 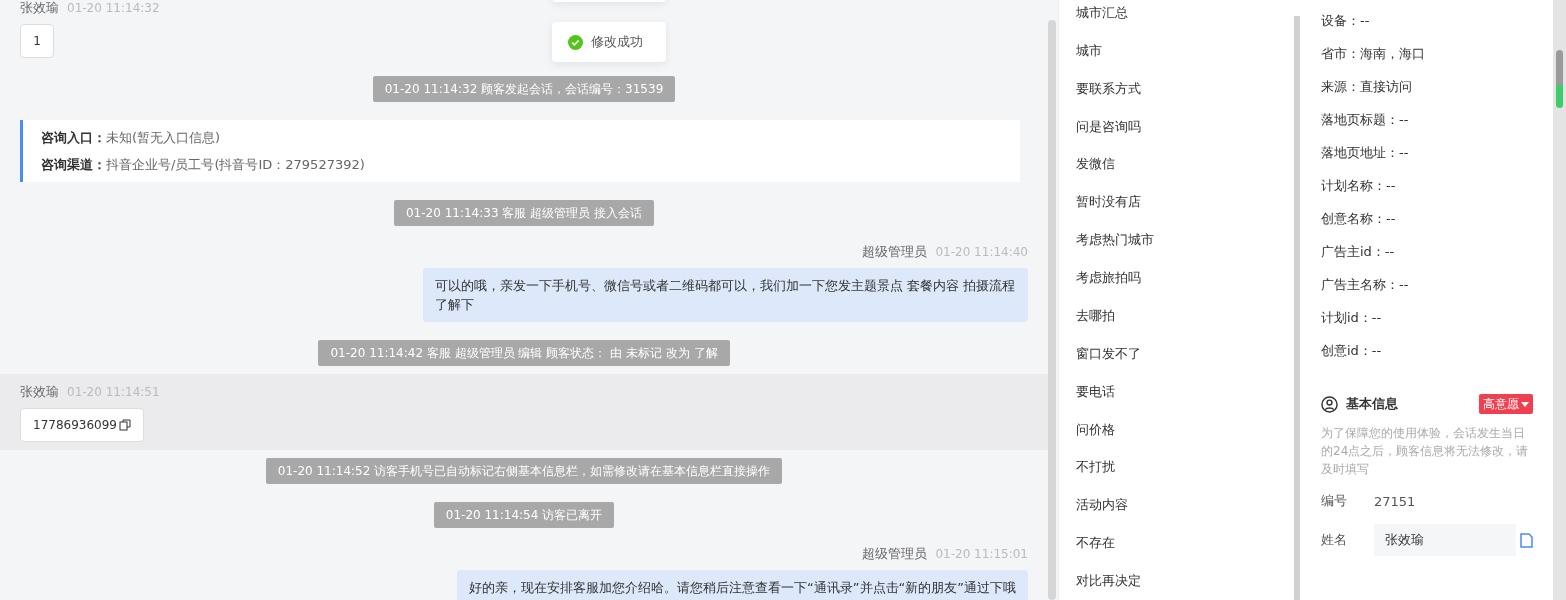 What do you see at coordinates (1185, 391) in the screenshot?
I see `tag-option: 要电话` at bounding box center [1185, 391].